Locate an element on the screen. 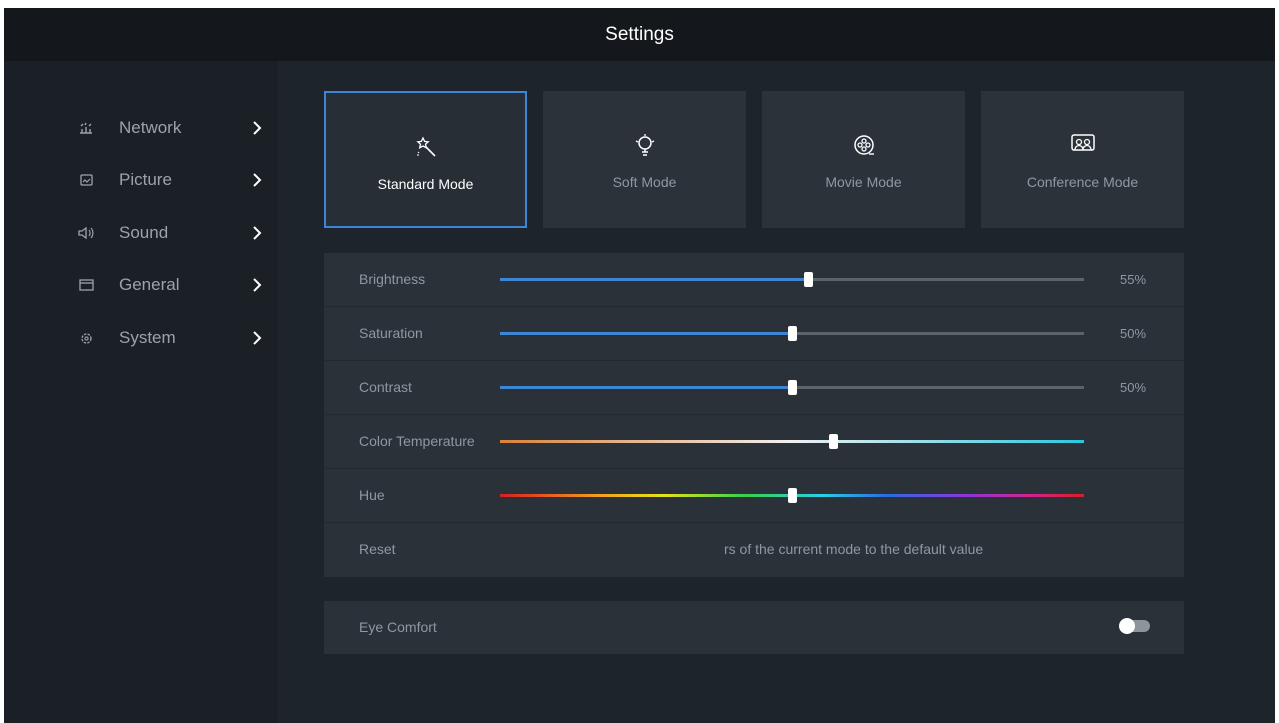 This screenshot has width=1279, height=723. sidebar-item-label: Picture is located at coordinates (145, 179).